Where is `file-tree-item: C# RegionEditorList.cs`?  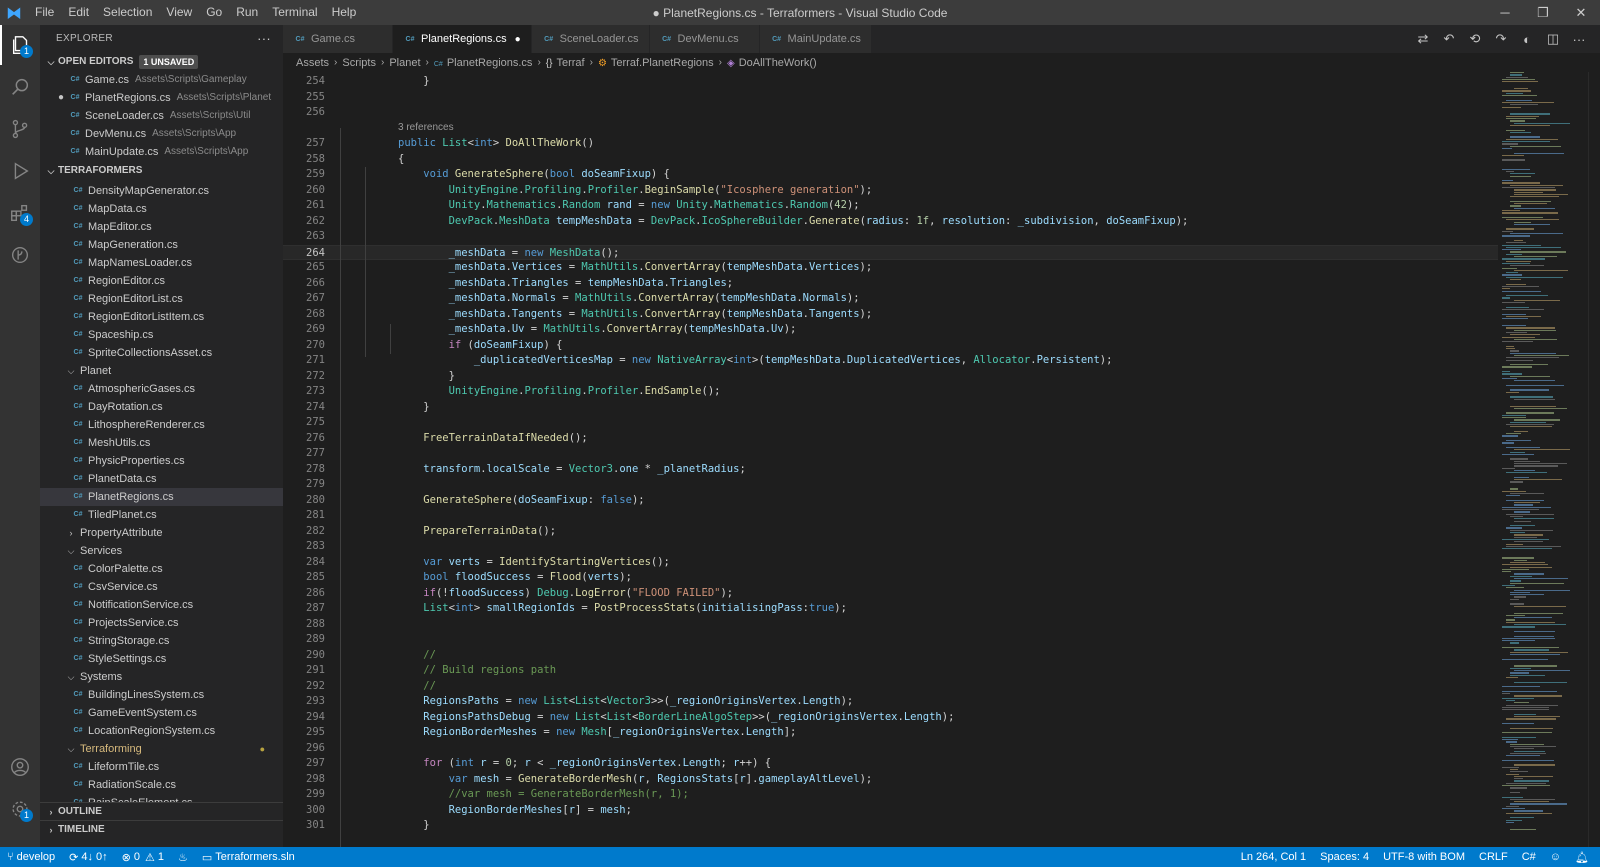 file-tree-item: C# RegionEditorList.cs is located at coordinates (161, 299).